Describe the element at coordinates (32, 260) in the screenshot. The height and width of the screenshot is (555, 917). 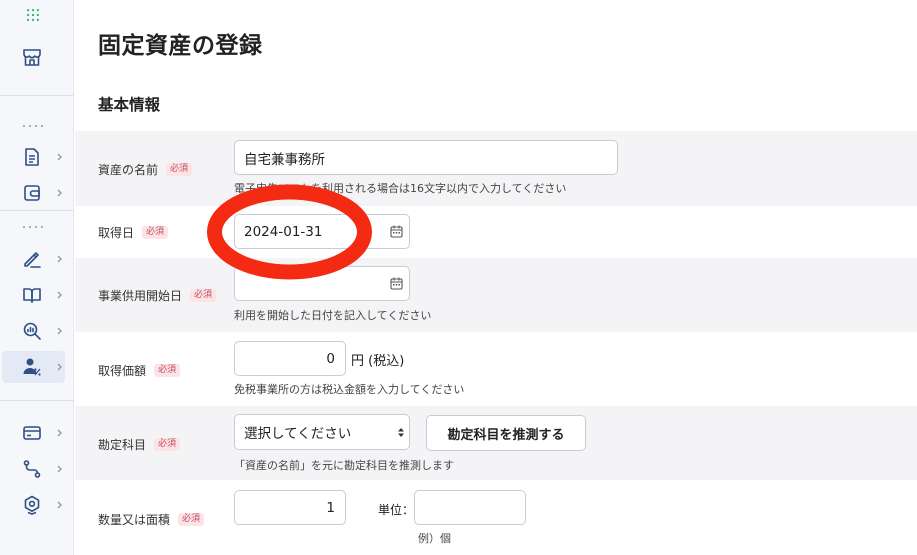
I see `pen-signature-icon` at that location.